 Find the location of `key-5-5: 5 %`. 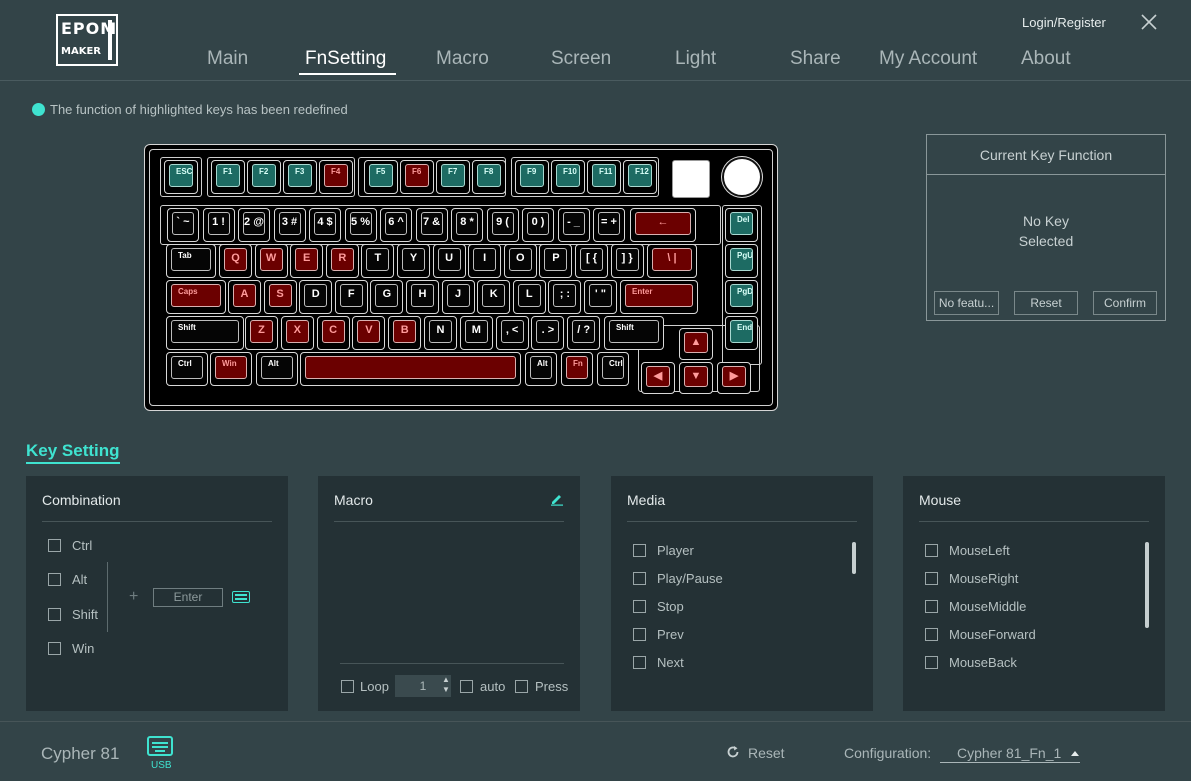

key-5-5: 5 % is located at coordinates (360, 225).